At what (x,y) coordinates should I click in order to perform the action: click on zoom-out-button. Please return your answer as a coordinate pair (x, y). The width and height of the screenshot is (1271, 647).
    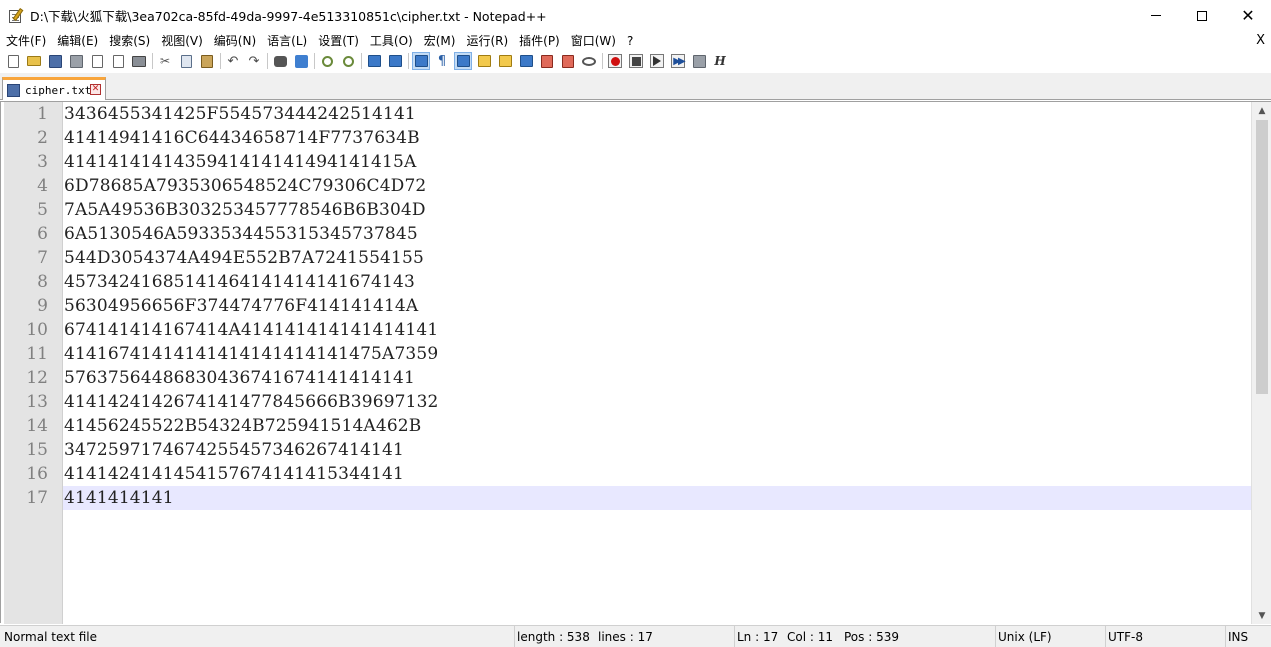
    Looking at the image, I should click on (348, 61).